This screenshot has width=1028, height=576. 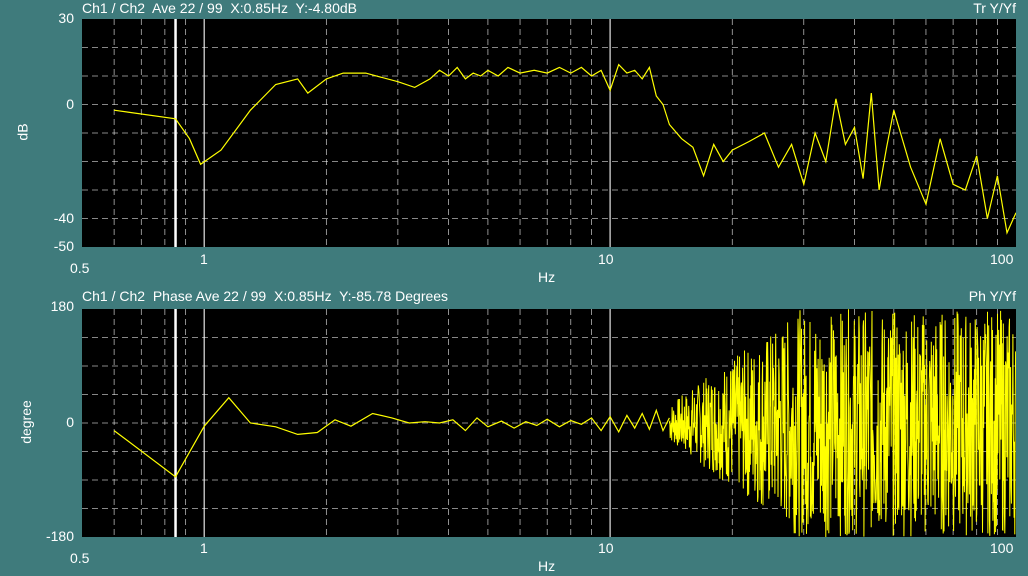 What do you see at coordinates (70, 104) in the screenshot?
I see `y-tick-label: 0` at bounding box center [70, 104].